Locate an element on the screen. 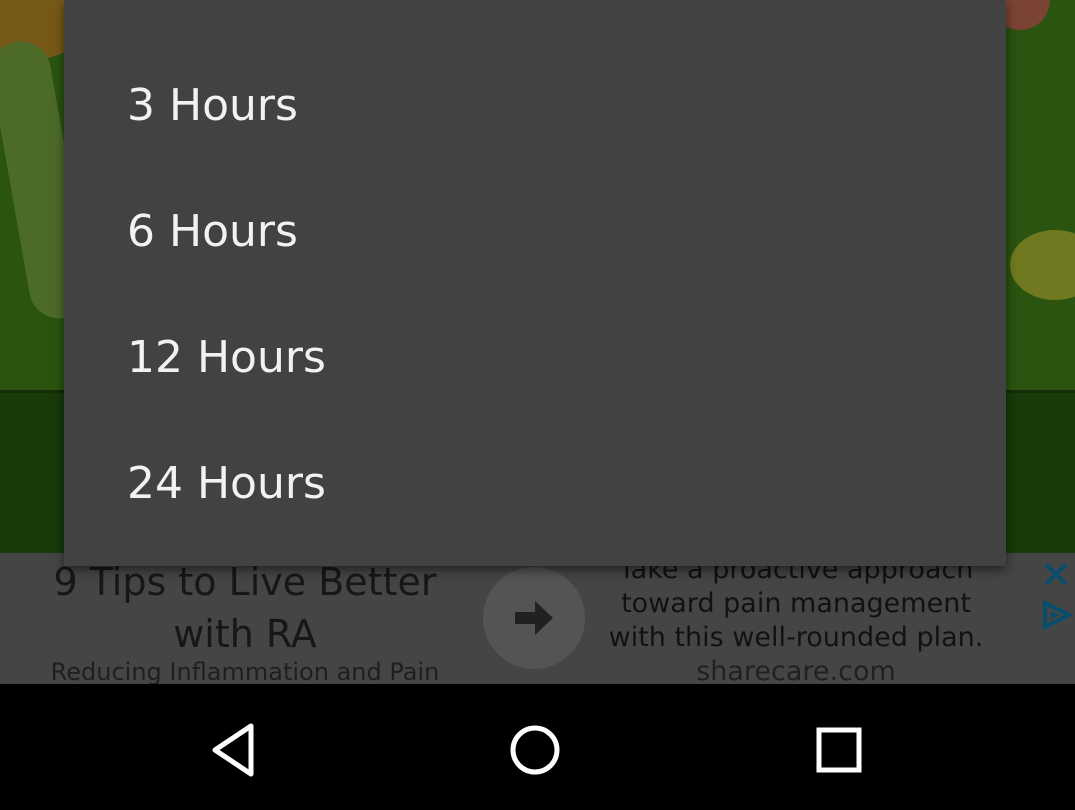 This screenshot has height=810, width=1075. back-icon is located at coordinates (233, 750).